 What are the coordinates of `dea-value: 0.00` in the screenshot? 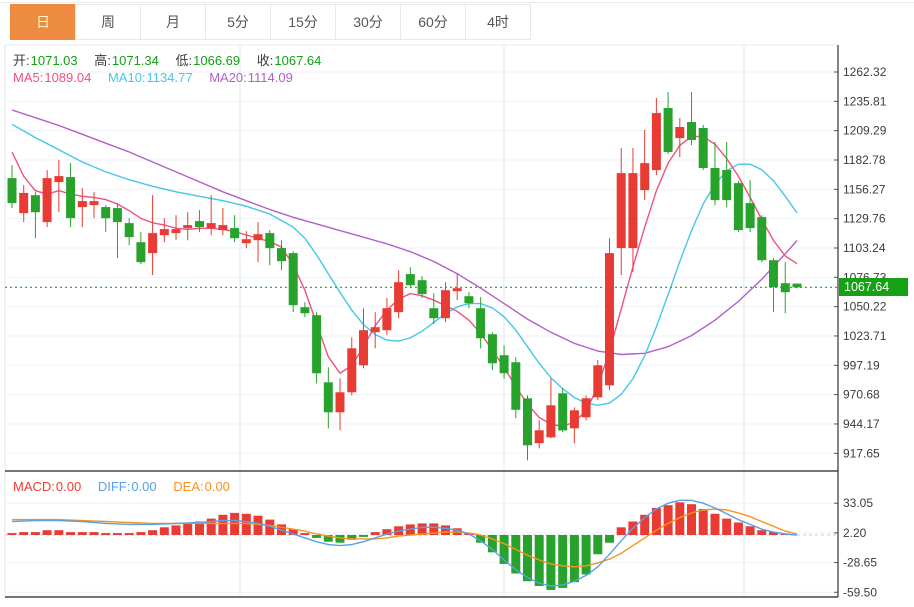 It's located at (217, 486).